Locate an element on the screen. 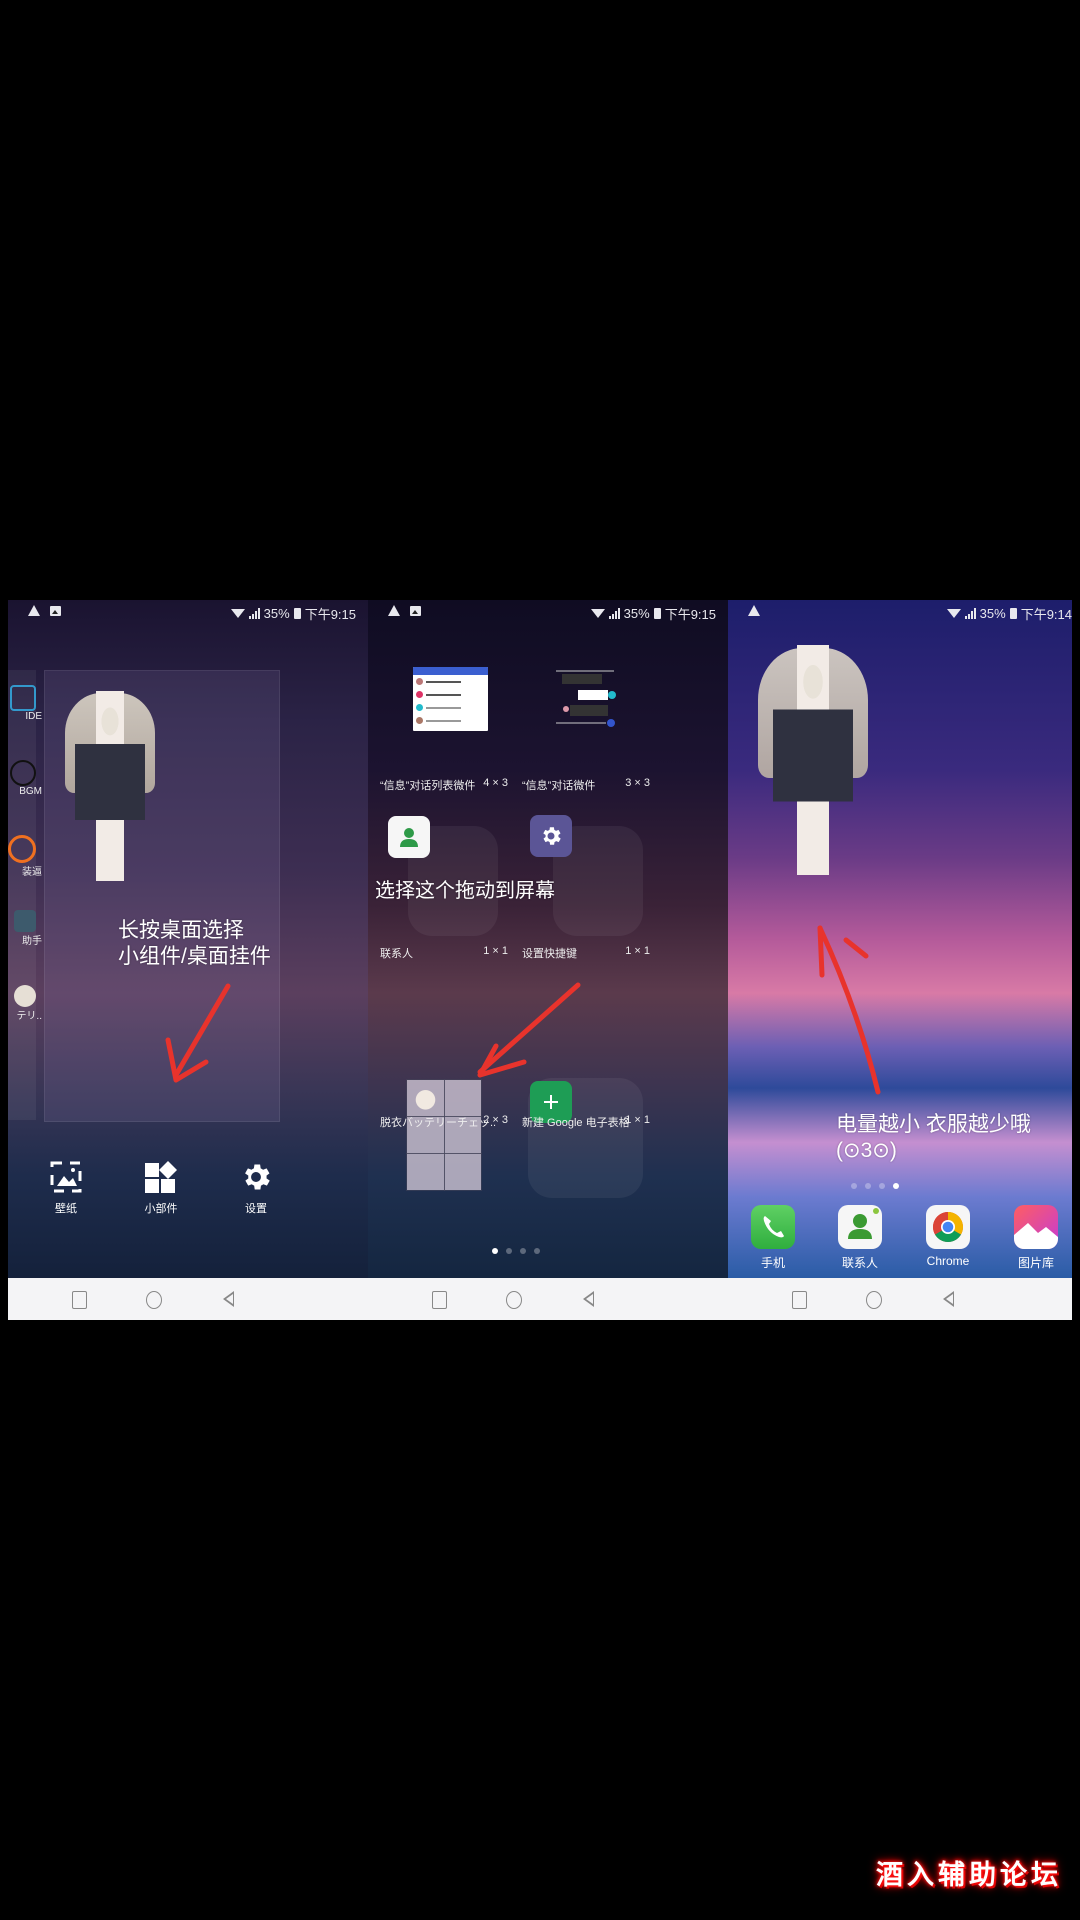  edge-app-bgm: BGM is located at coordinates (25, 778).